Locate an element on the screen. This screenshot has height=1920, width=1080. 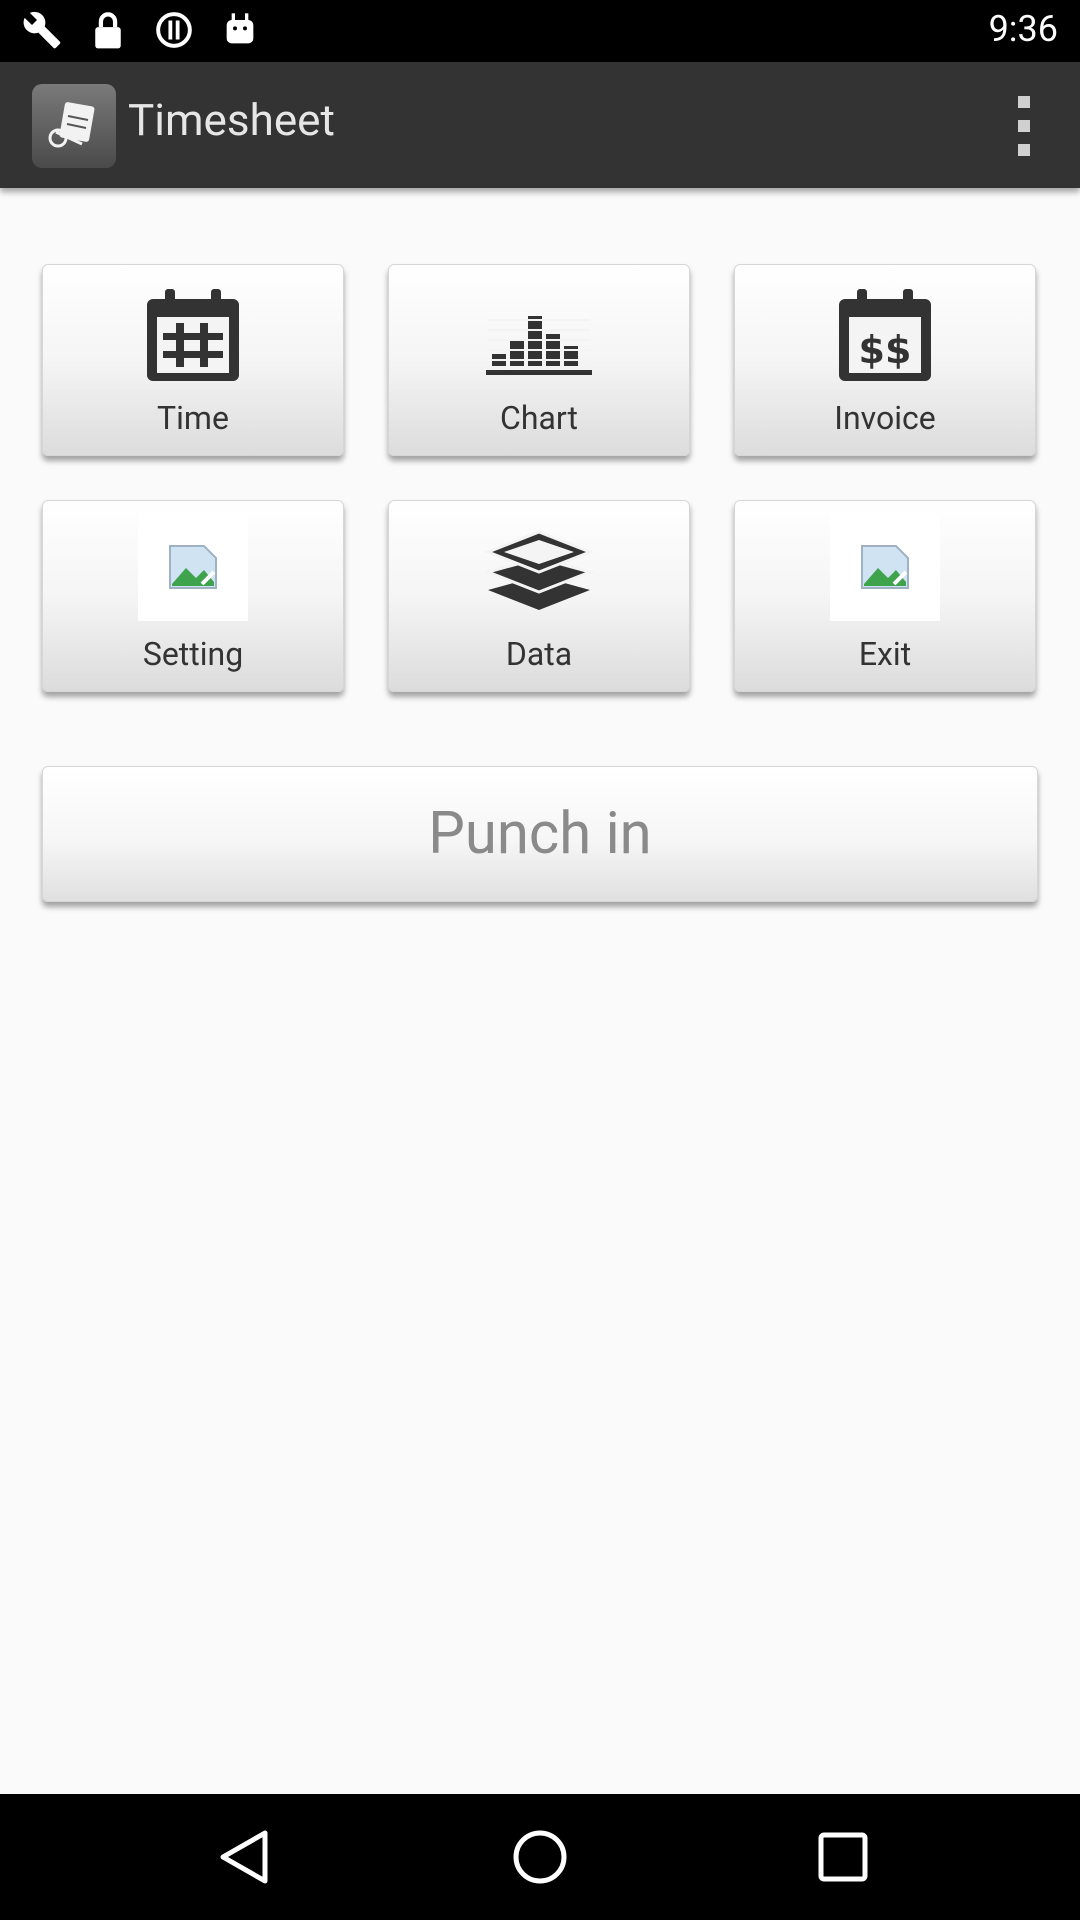
exit-button: Exit is located at coordinates (885, 596).